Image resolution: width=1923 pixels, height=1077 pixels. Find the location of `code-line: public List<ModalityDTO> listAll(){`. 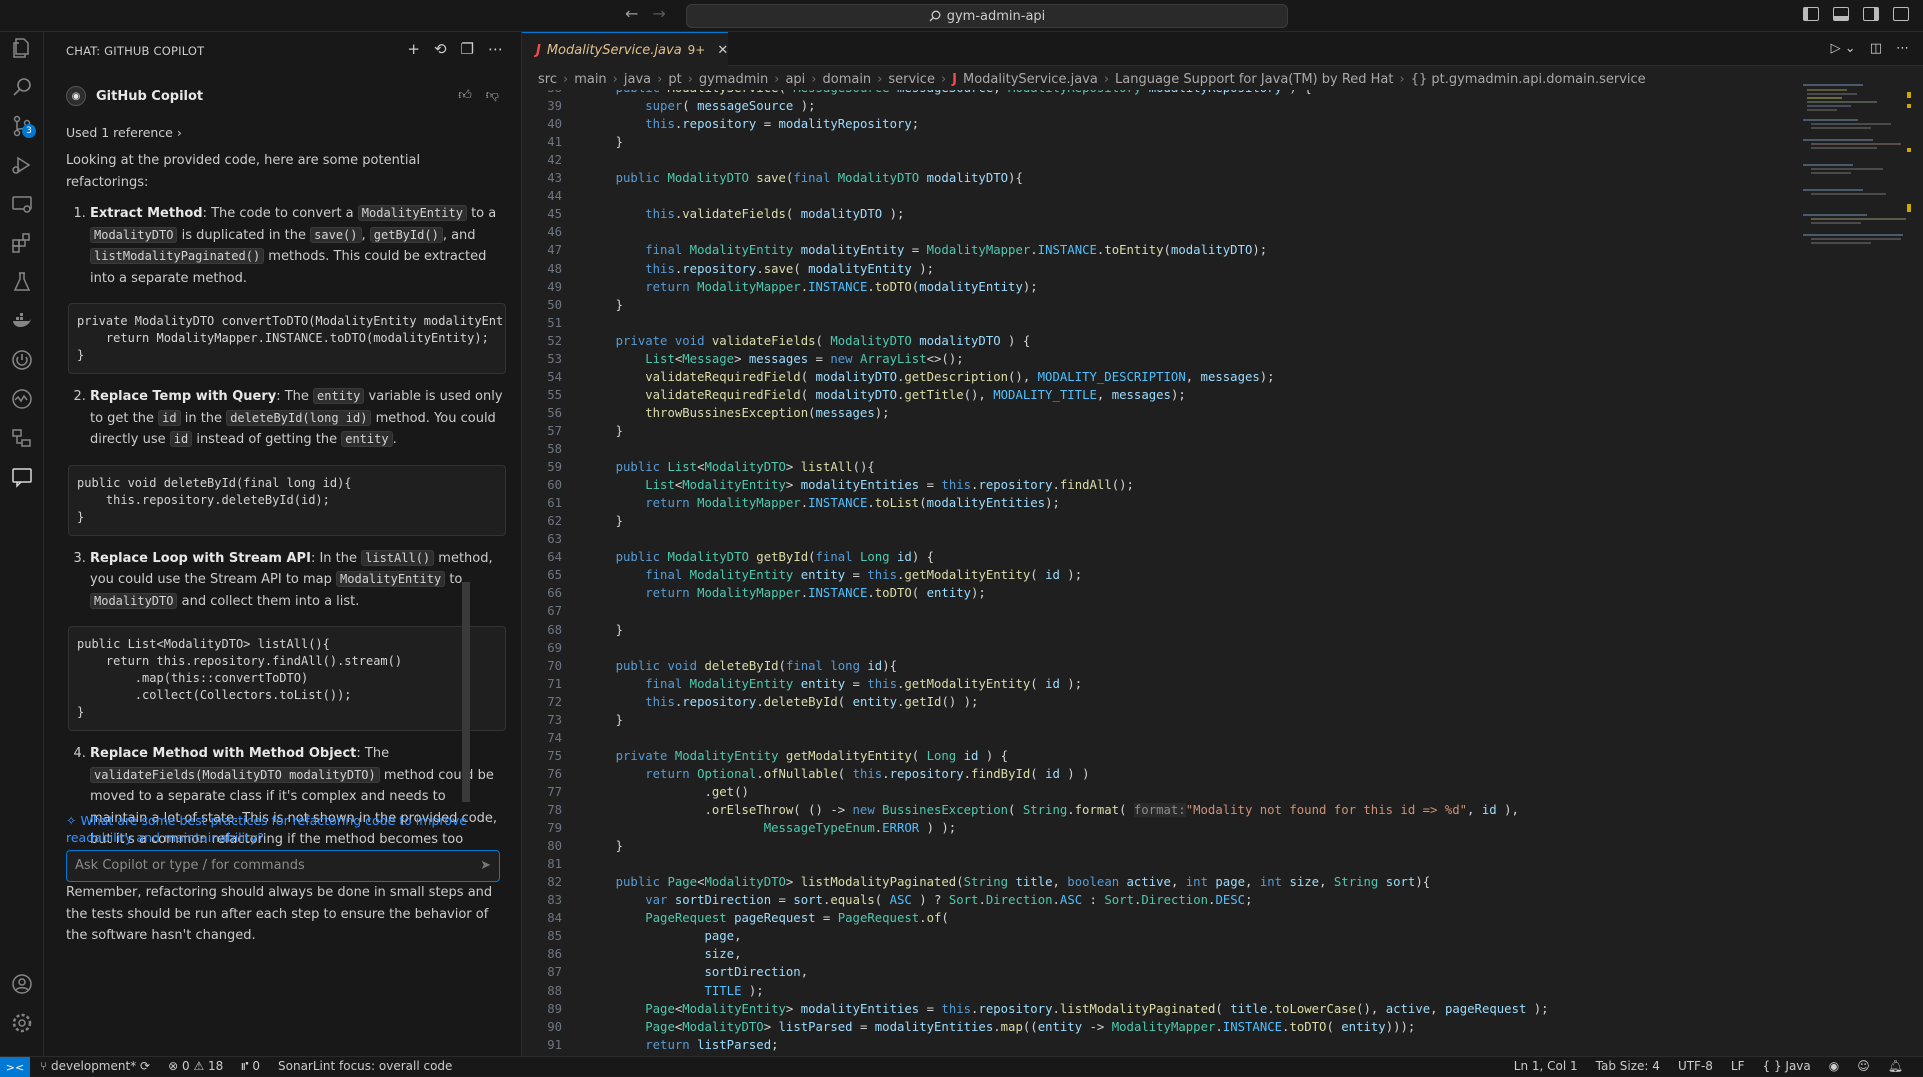

code-line: public List<ModalityDTO> listAll(){ is located at coordinates (730, 467).